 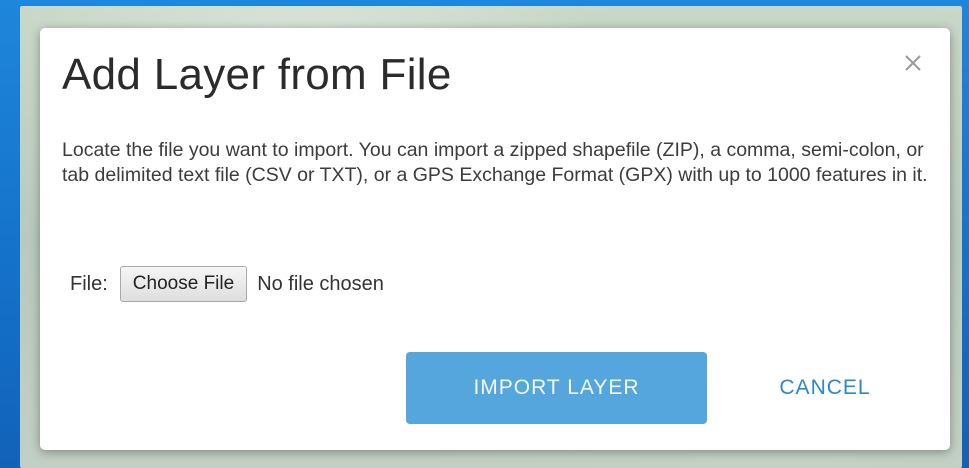 I want to click on cancel-button: CANCEL, so click(x=825, y=388).